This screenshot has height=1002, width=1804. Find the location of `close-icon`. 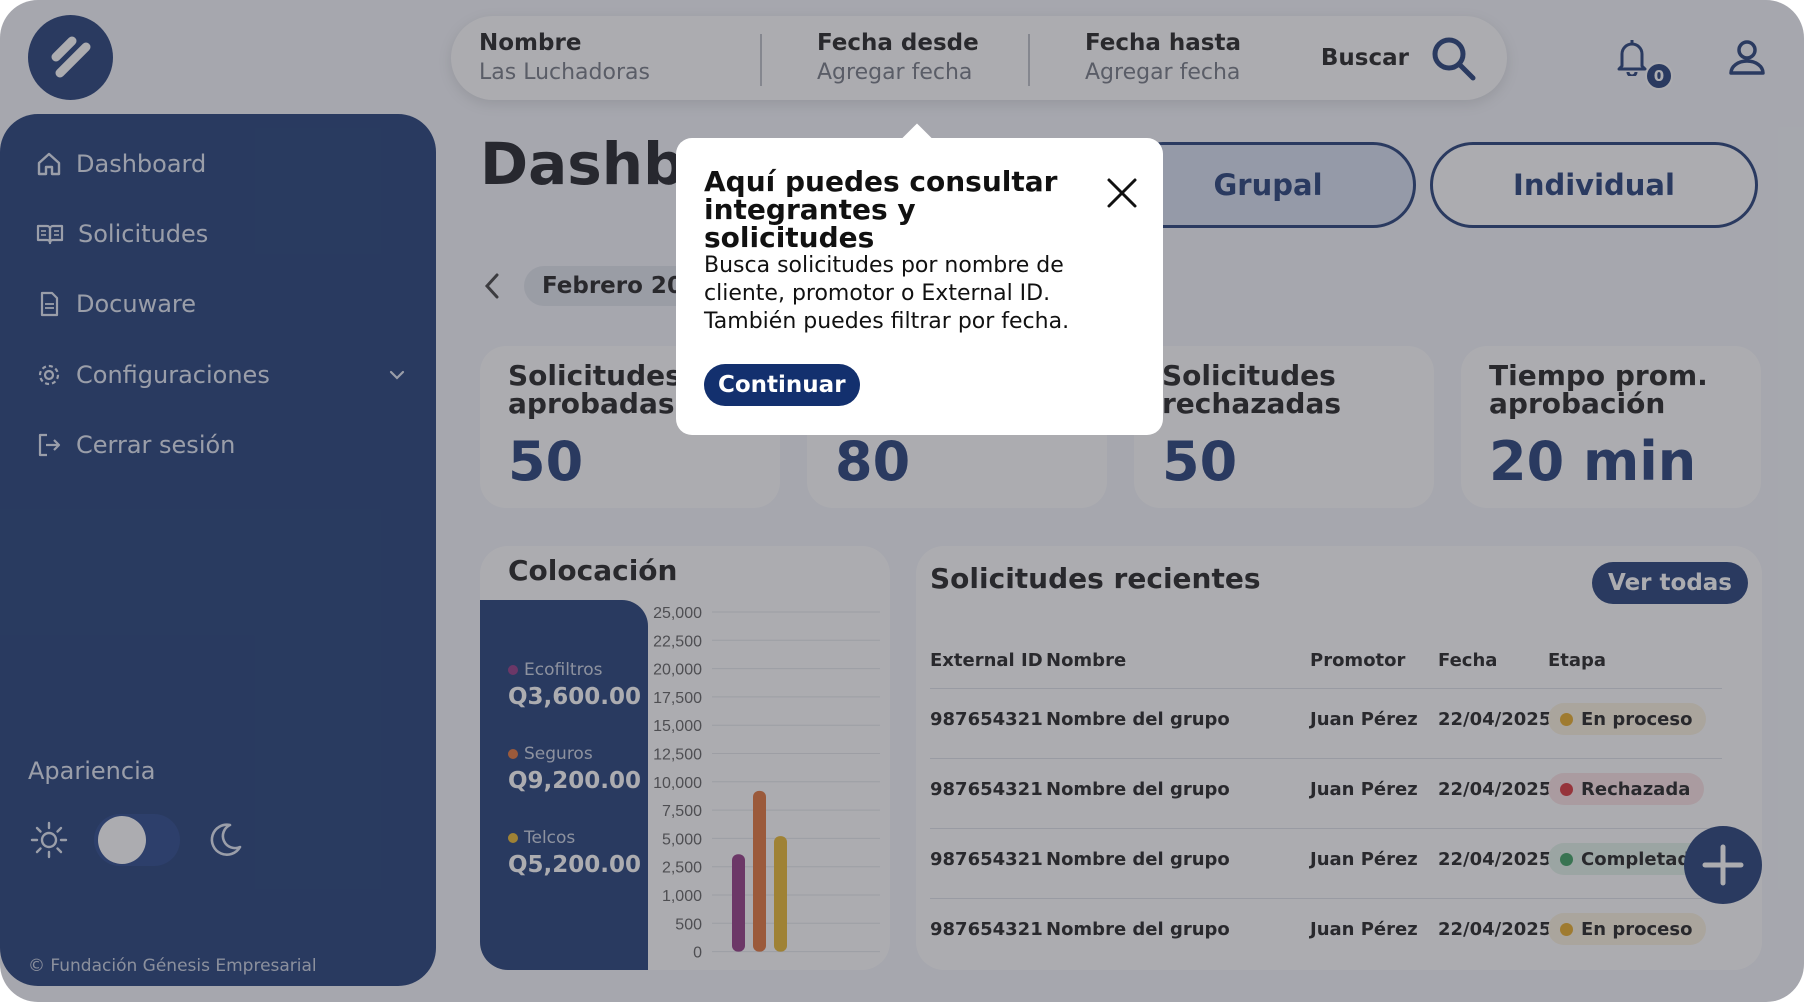

close-icon is located at coordinates (1122, 193).